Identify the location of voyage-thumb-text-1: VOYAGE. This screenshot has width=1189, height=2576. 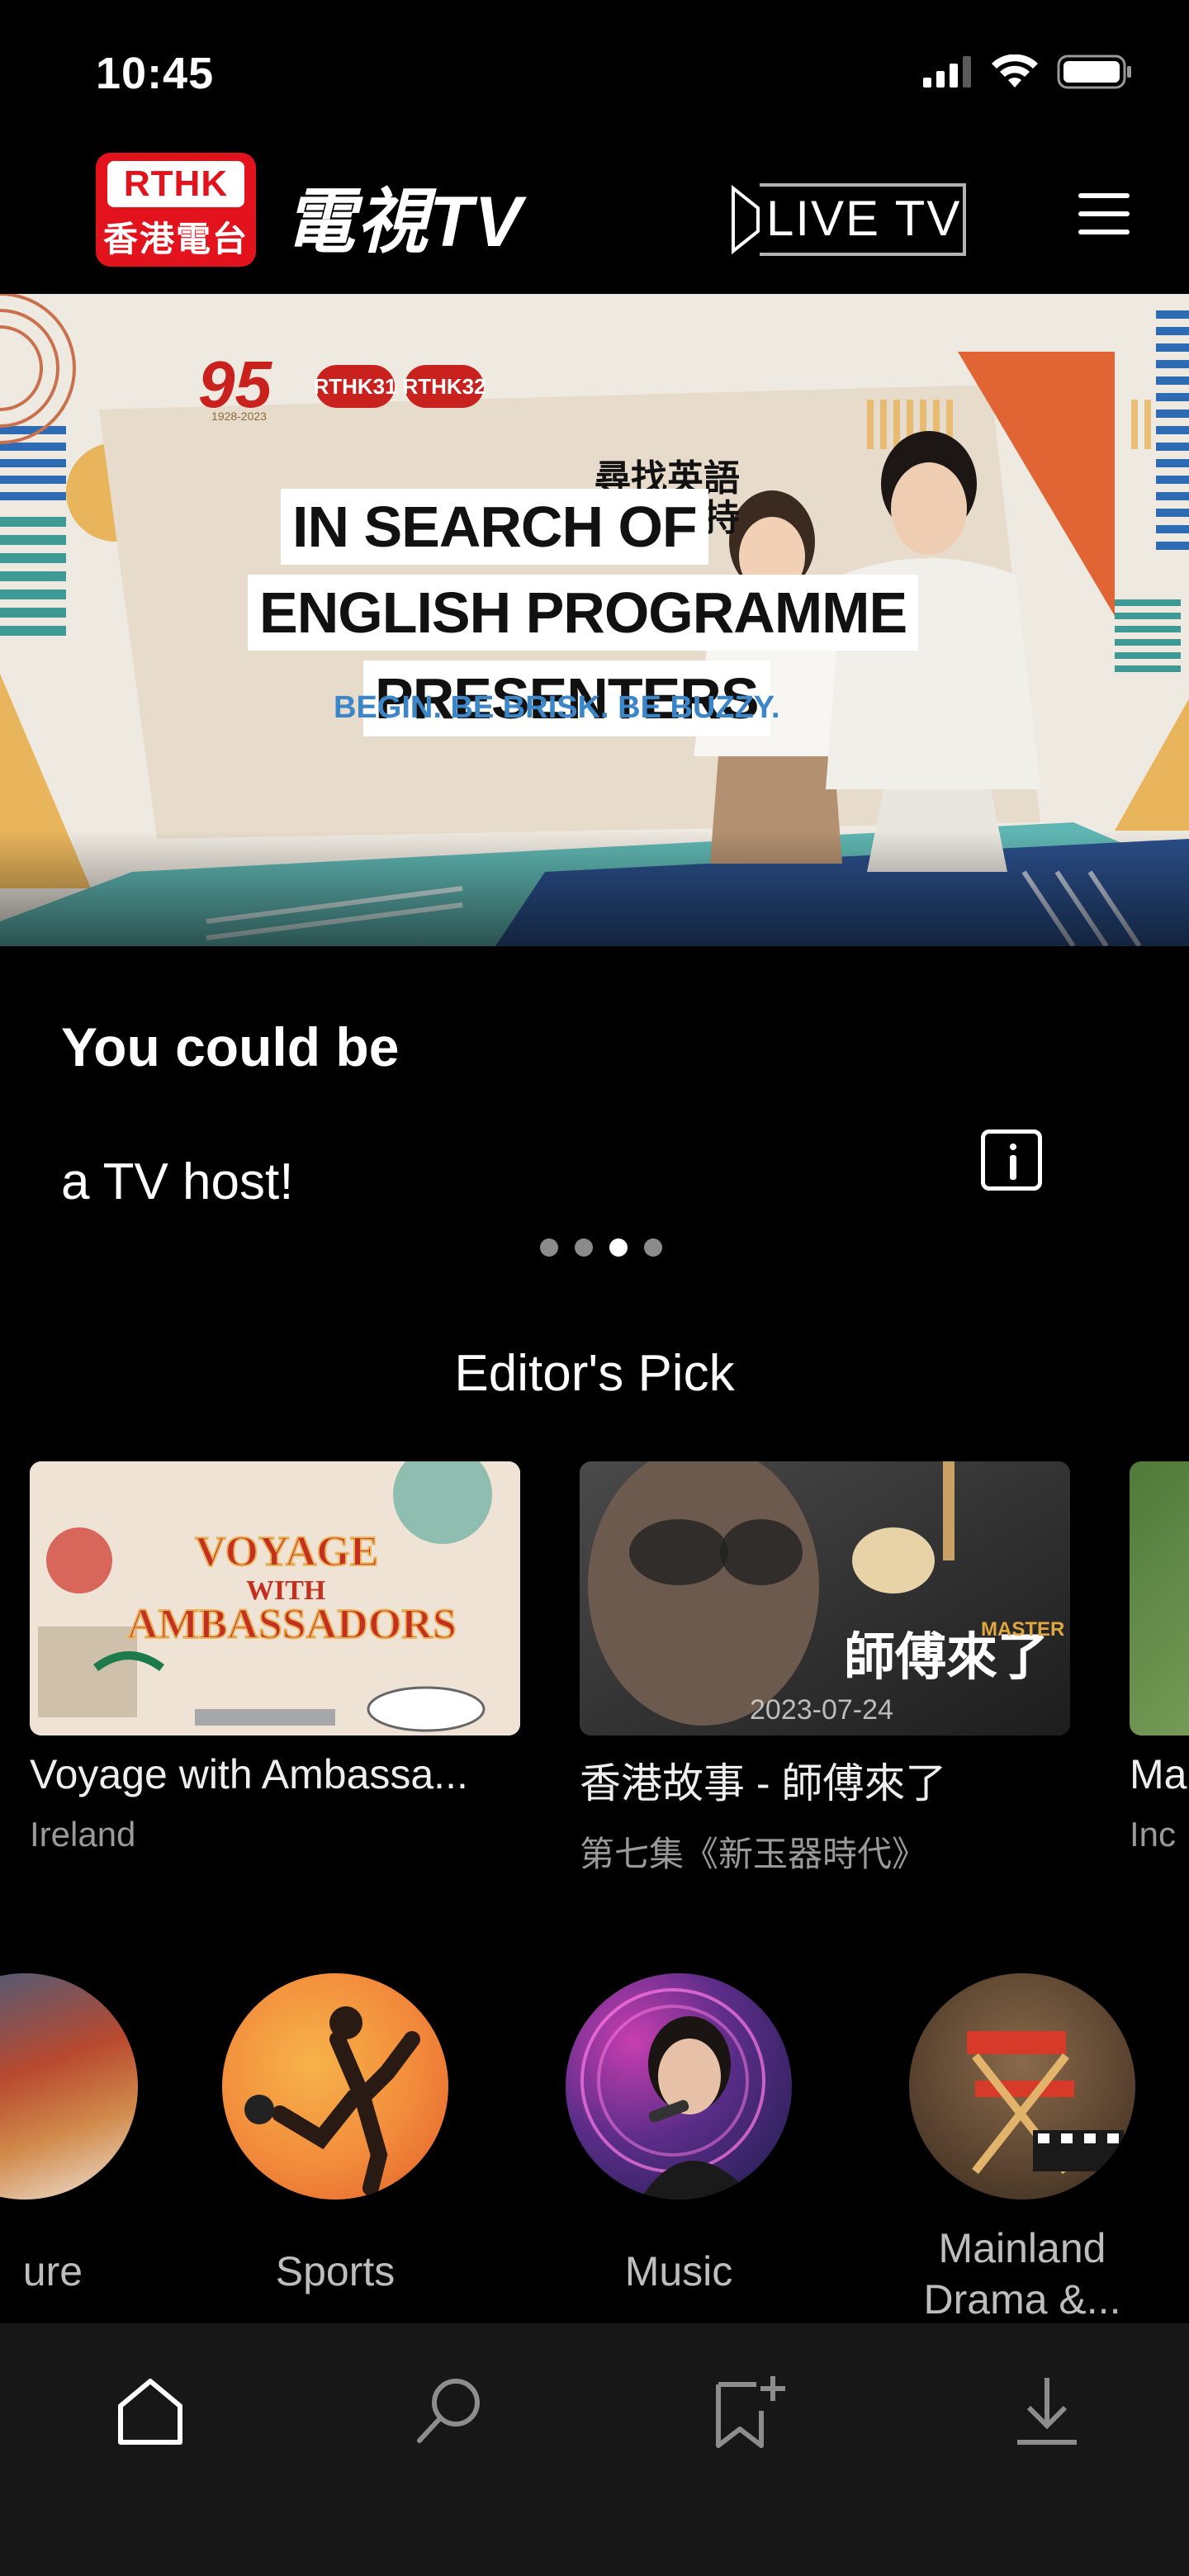
(286, 1551).